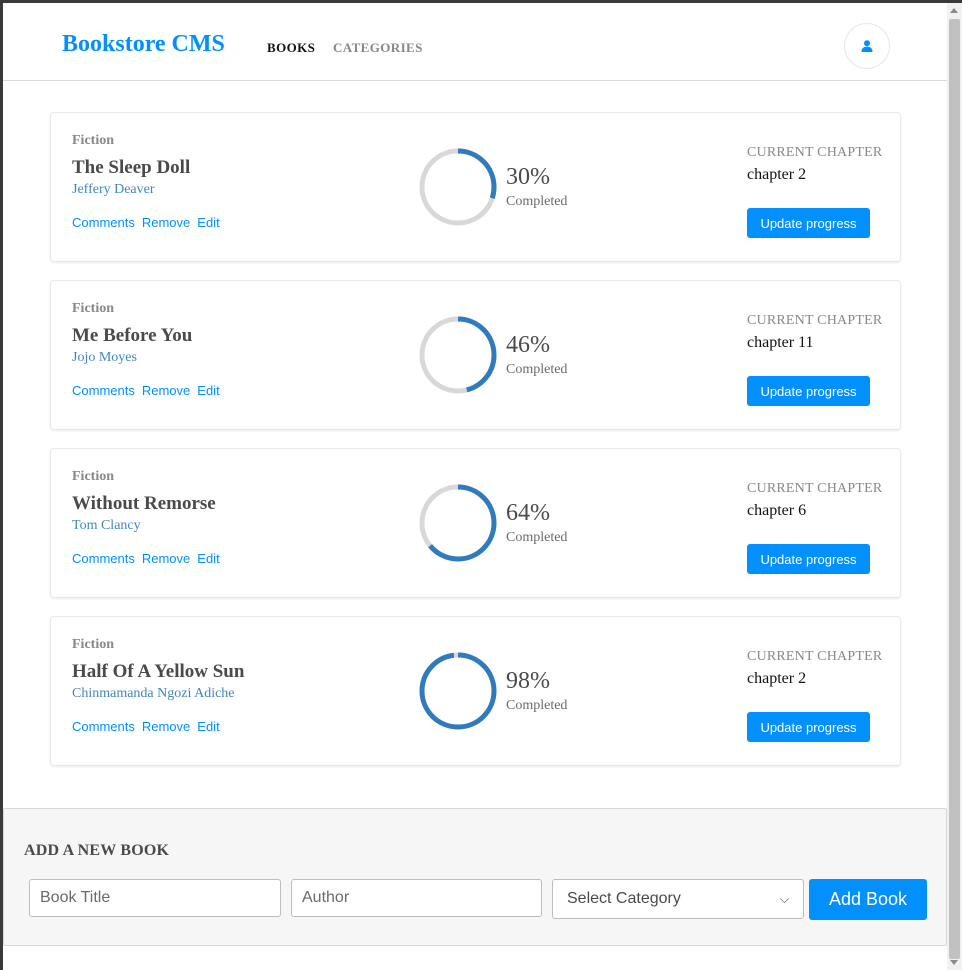 The image size is (962, 970). Describe the element at coordinates (954, 10) in the screenshot. I see `scroll-up-arrow-icon` at that location.